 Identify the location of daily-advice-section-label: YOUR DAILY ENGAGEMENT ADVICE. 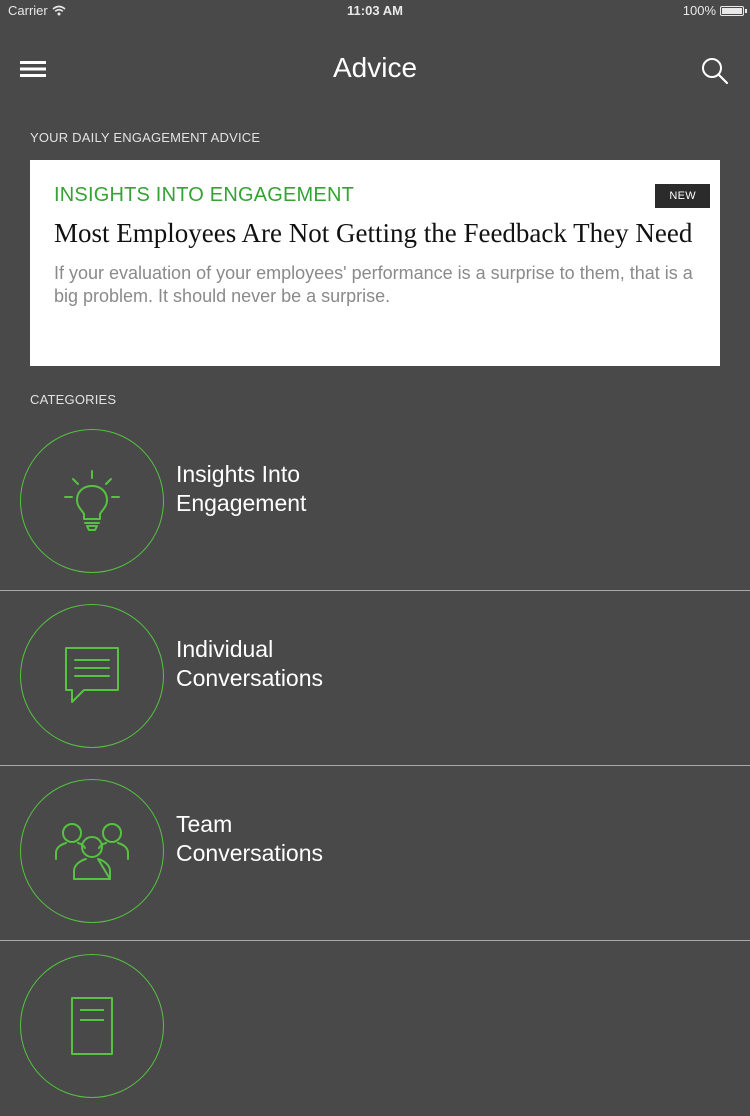
(145, 137).